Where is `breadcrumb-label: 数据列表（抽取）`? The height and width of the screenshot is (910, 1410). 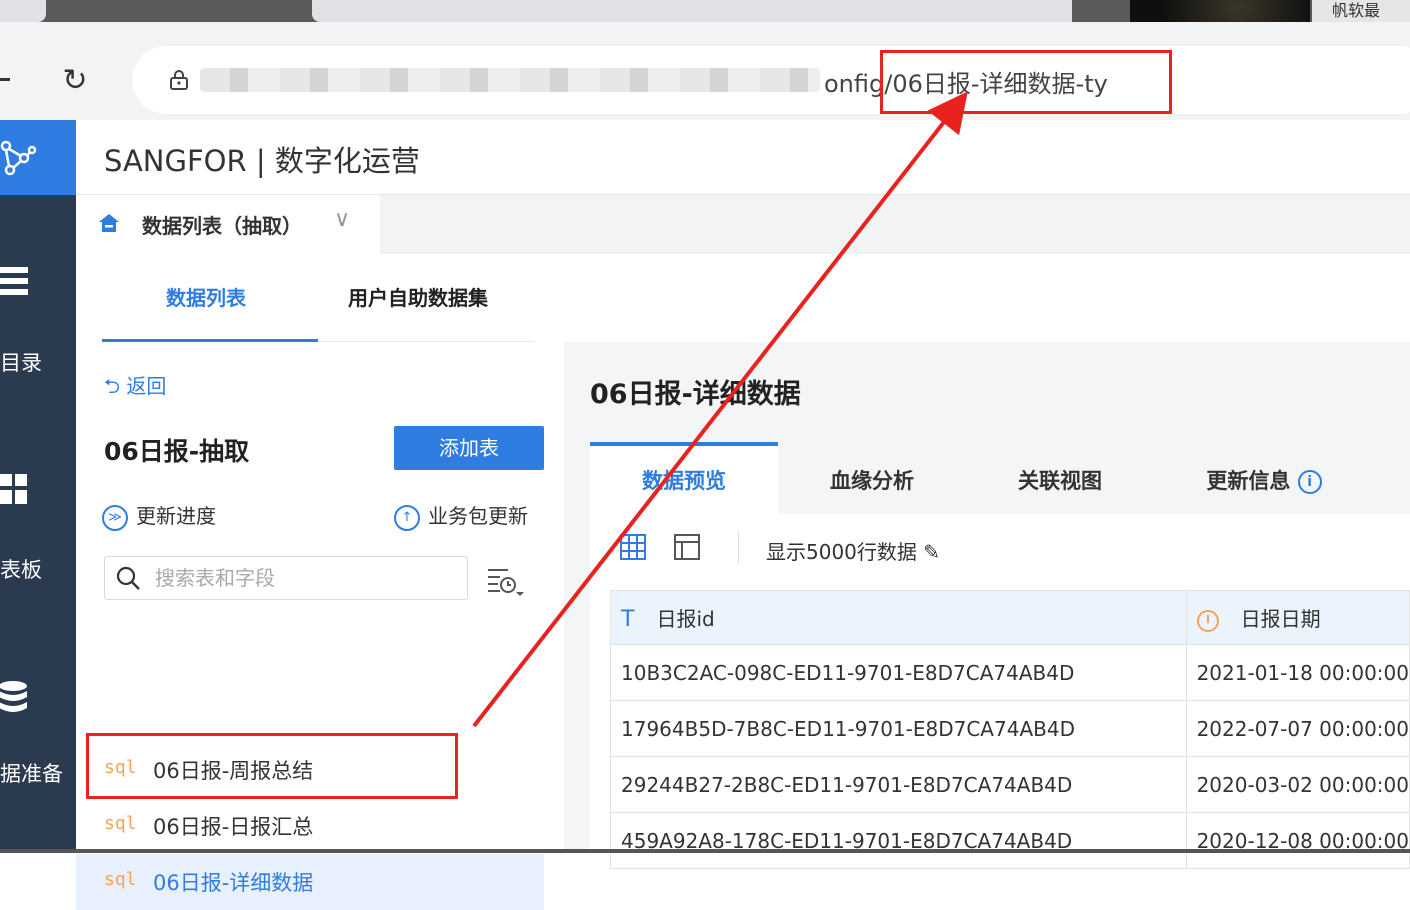
breadcrumb-label: 数据列表（抽取） is located at coordinates (222, 226).